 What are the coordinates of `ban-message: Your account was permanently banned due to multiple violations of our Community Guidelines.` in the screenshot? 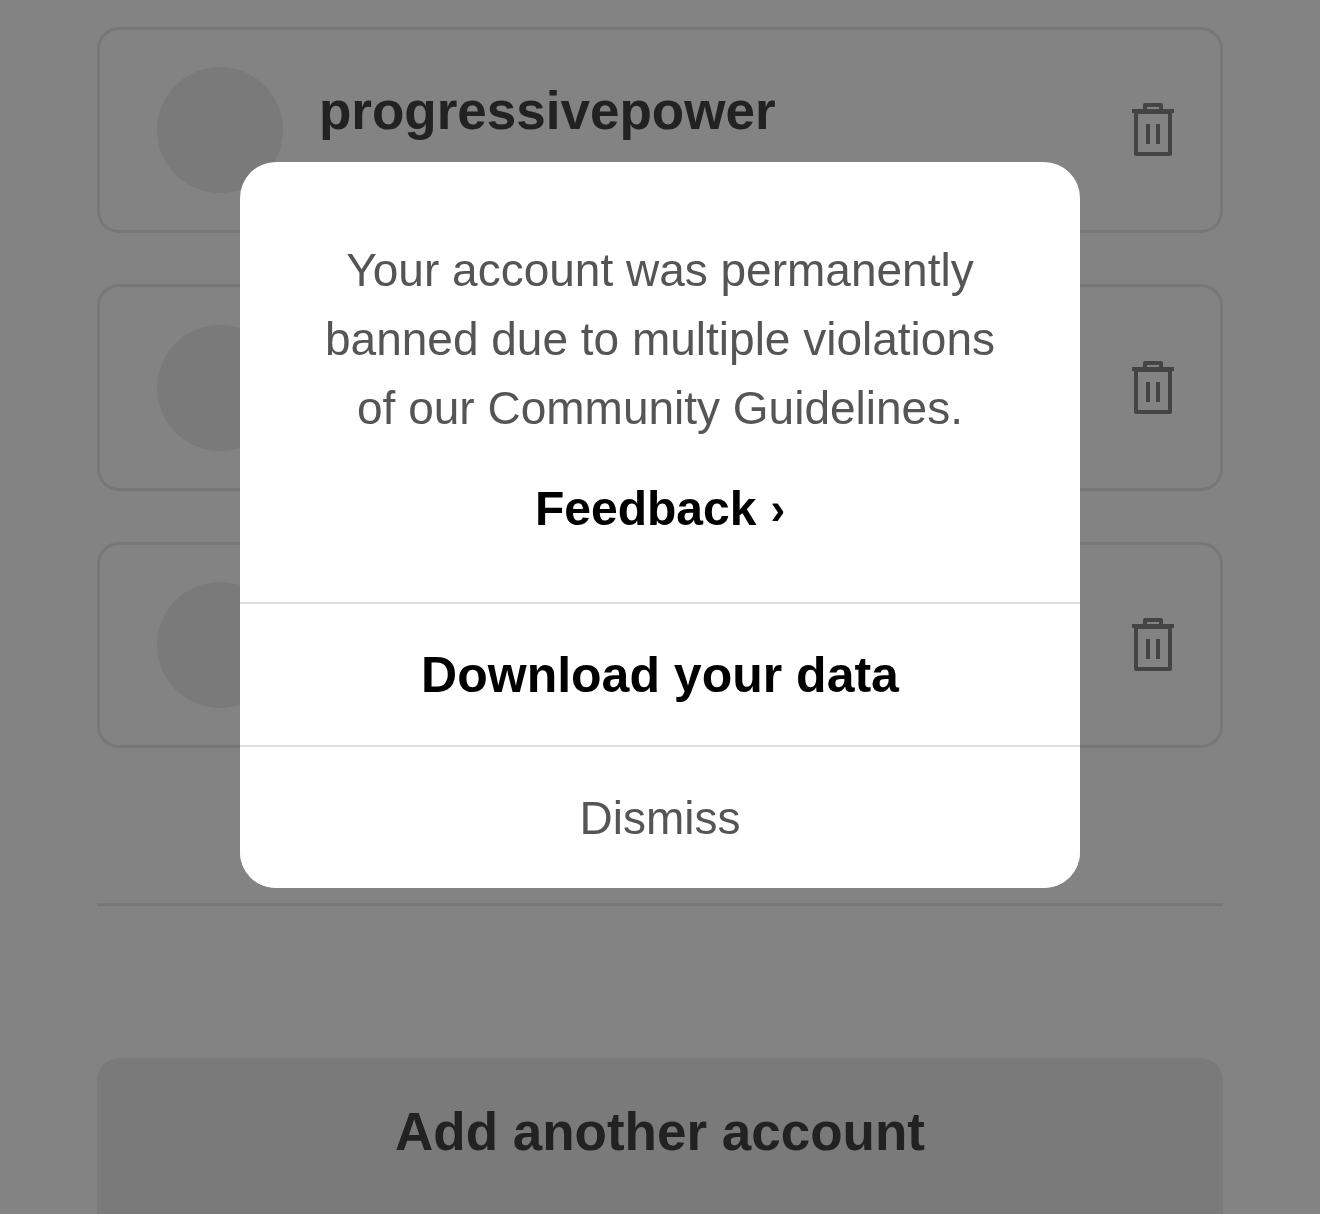 It's located at (660, 339).